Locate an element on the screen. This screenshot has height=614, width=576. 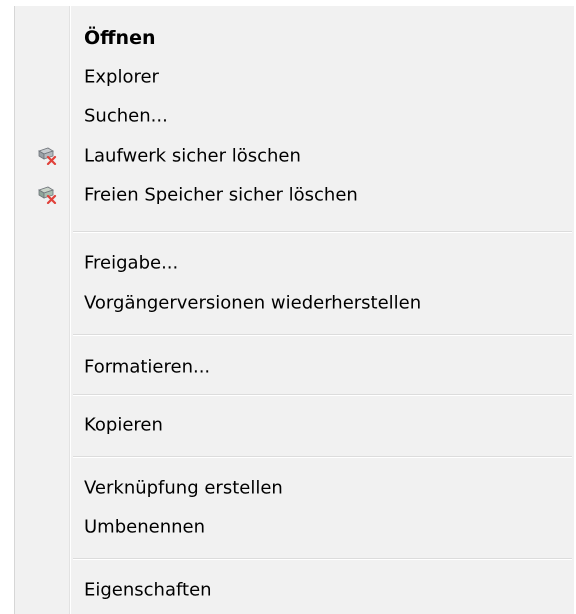
menu-item-secure-erase-drive: Laufwerk sicher löschen is located at coordinates (294, 156).